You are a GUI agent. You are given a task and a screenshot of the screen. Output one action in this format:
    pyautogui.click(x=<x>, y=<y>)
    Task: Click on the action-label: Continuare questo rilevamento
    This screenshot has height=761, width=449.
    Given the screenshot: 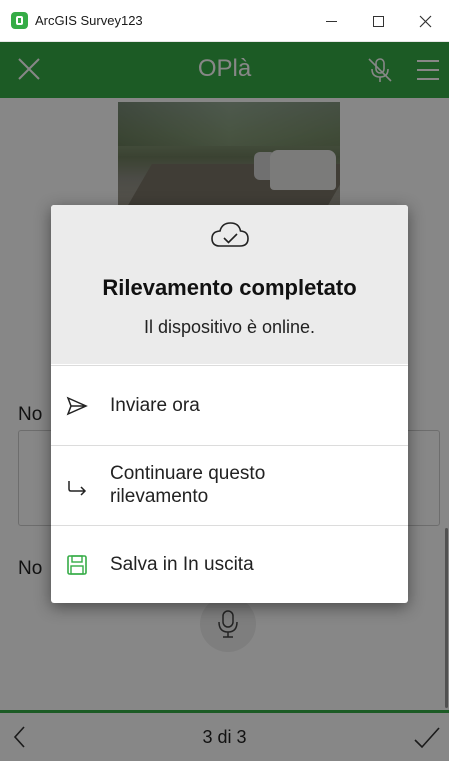 What is the action you would take?
    pyautogui.click(x=188, y=485)
    